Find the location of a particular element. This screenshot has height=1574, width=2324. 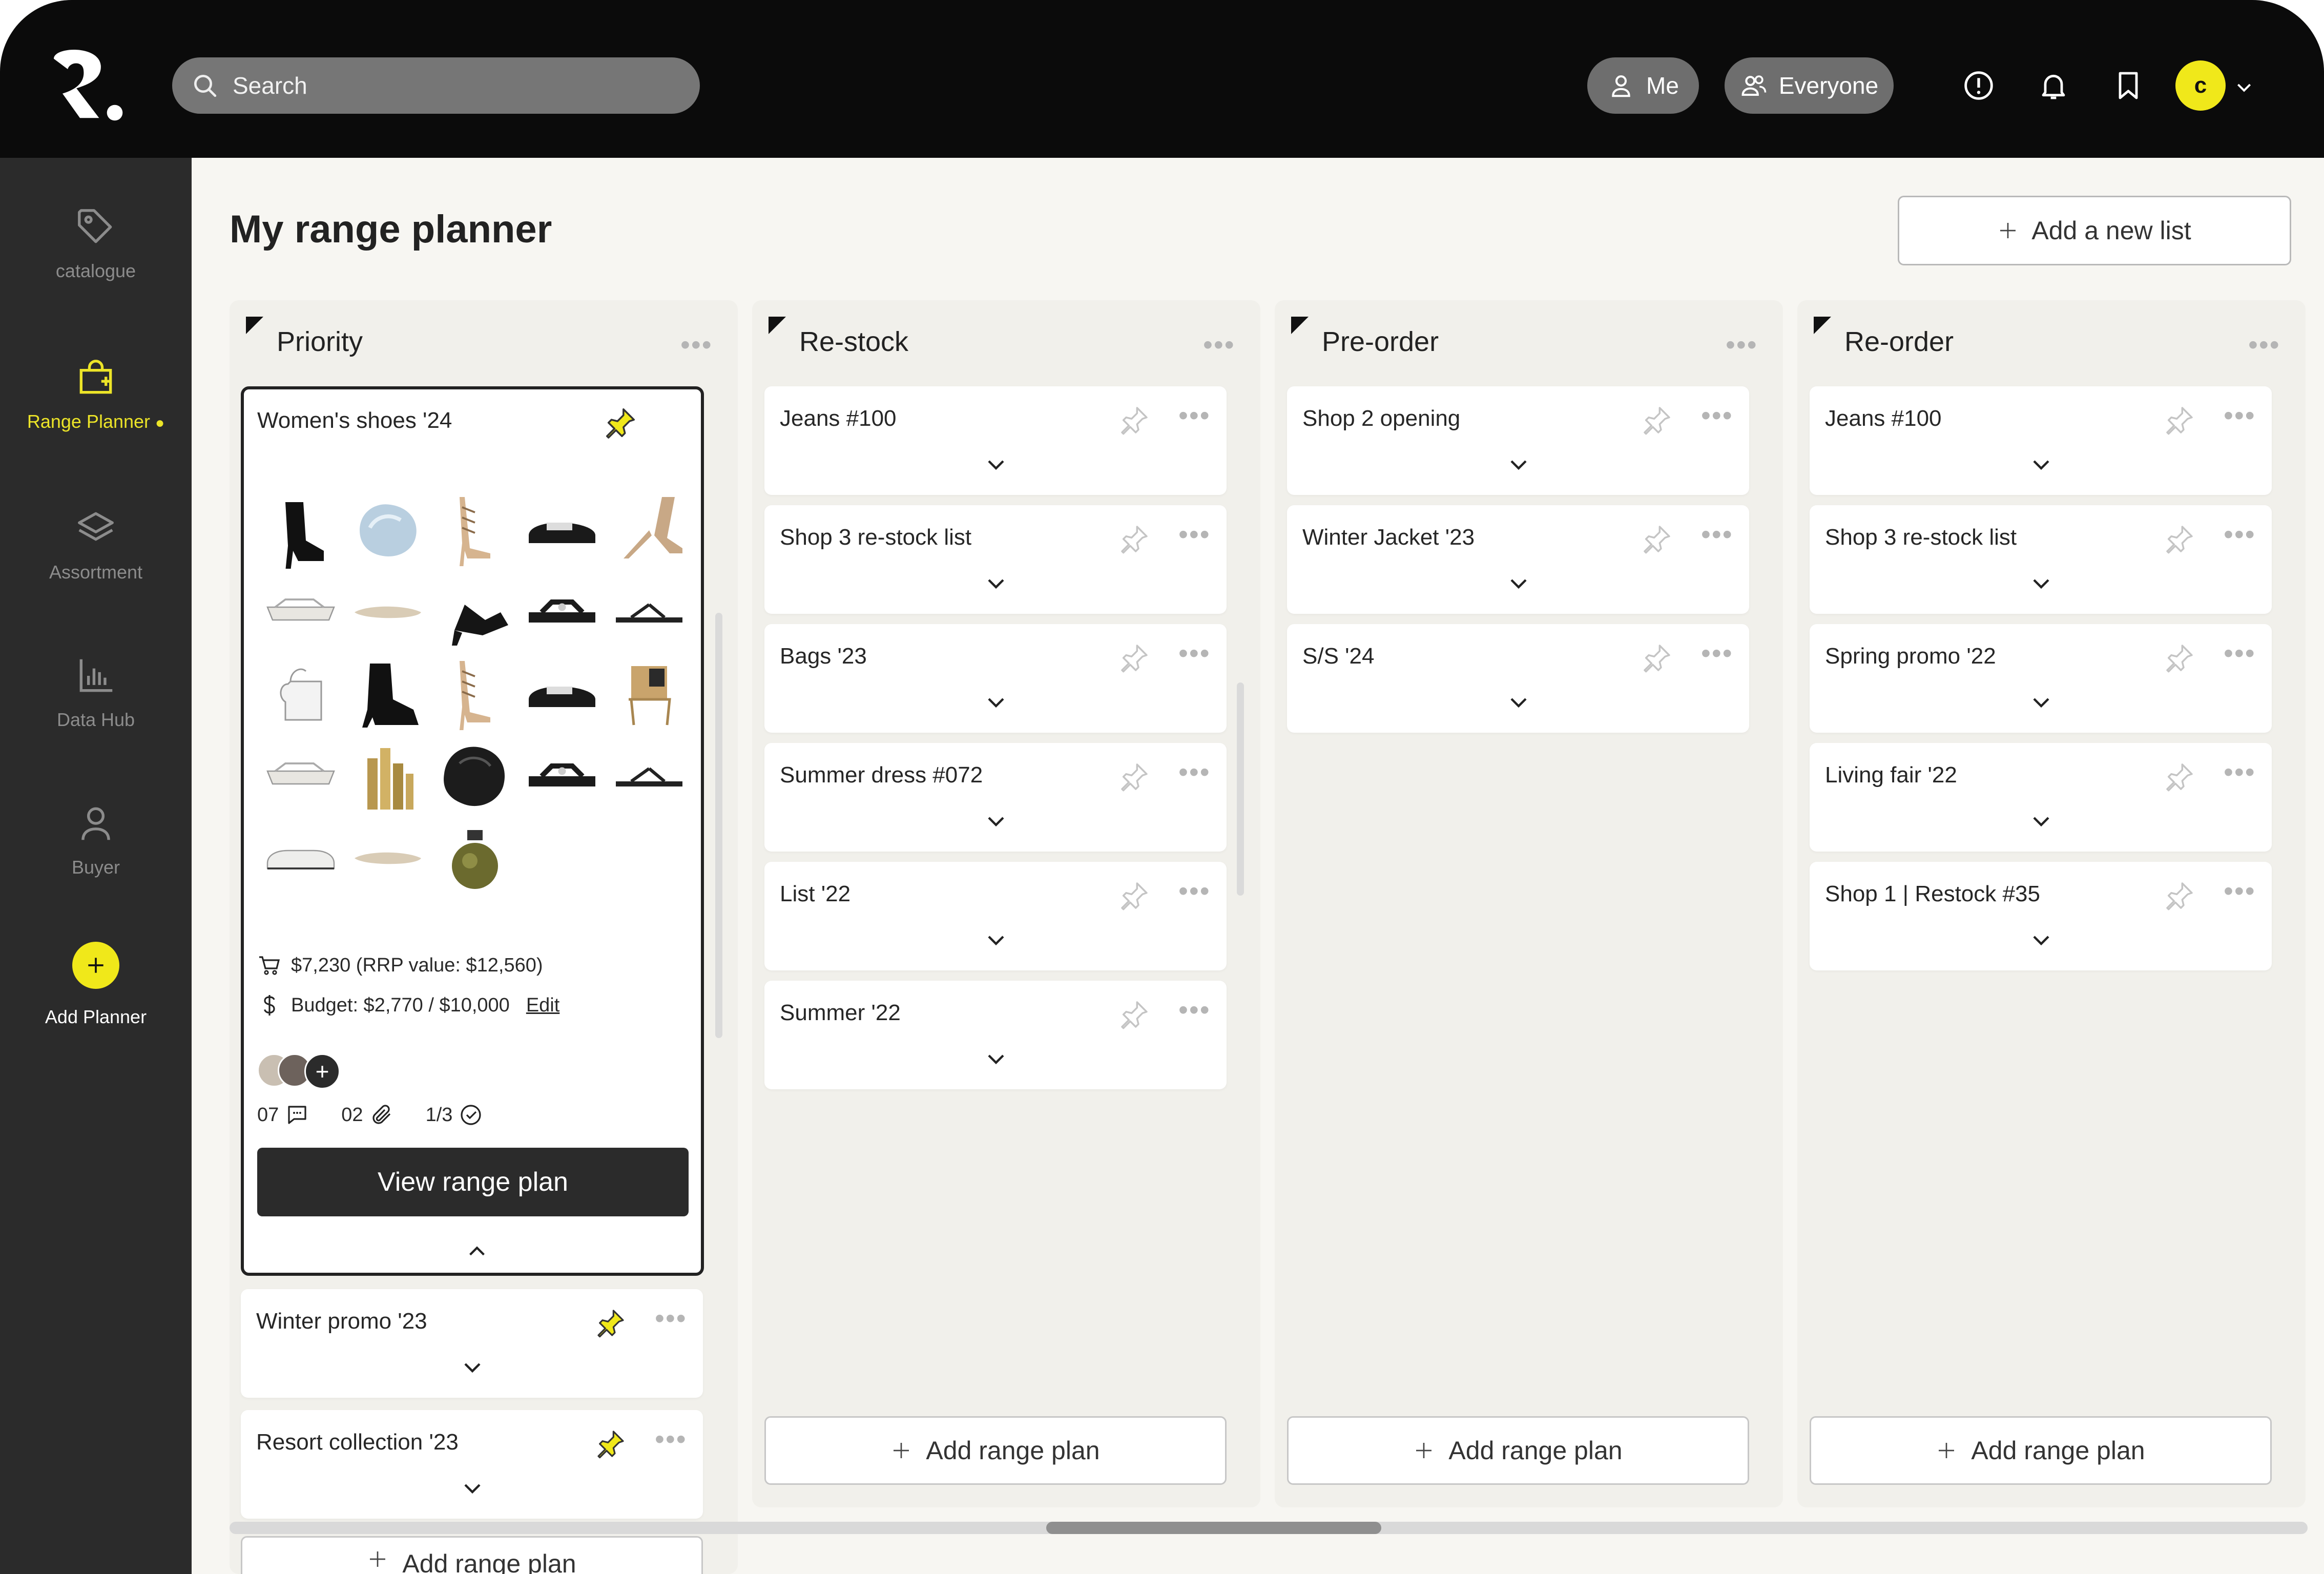

alert-icon is located at coordinates (1979, 85).